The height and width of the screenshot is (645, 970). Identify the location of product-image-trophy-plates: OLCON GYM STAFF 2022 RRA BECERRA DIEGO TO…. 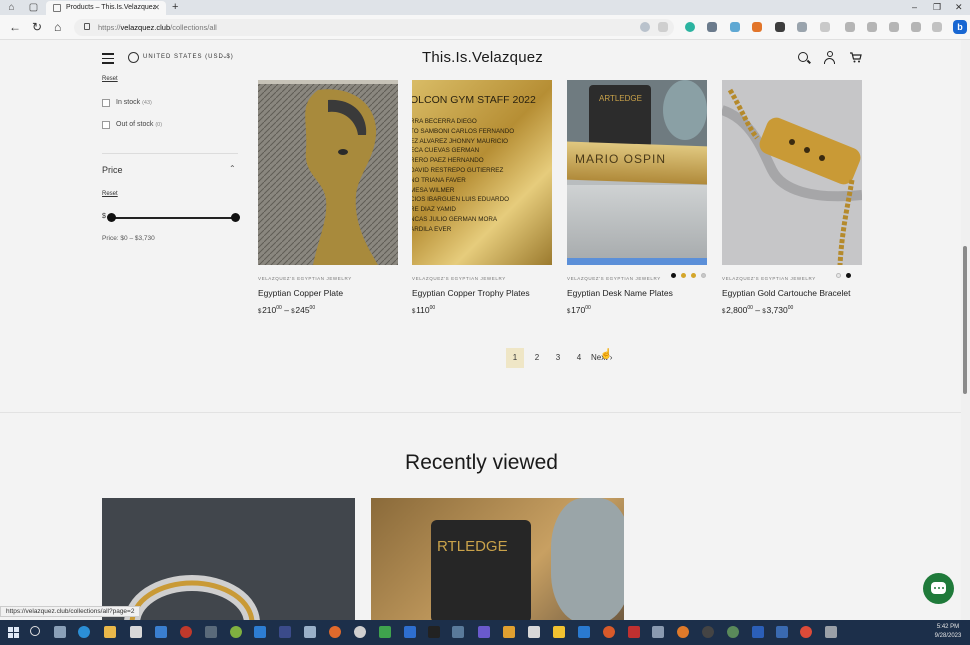
(482, 172).